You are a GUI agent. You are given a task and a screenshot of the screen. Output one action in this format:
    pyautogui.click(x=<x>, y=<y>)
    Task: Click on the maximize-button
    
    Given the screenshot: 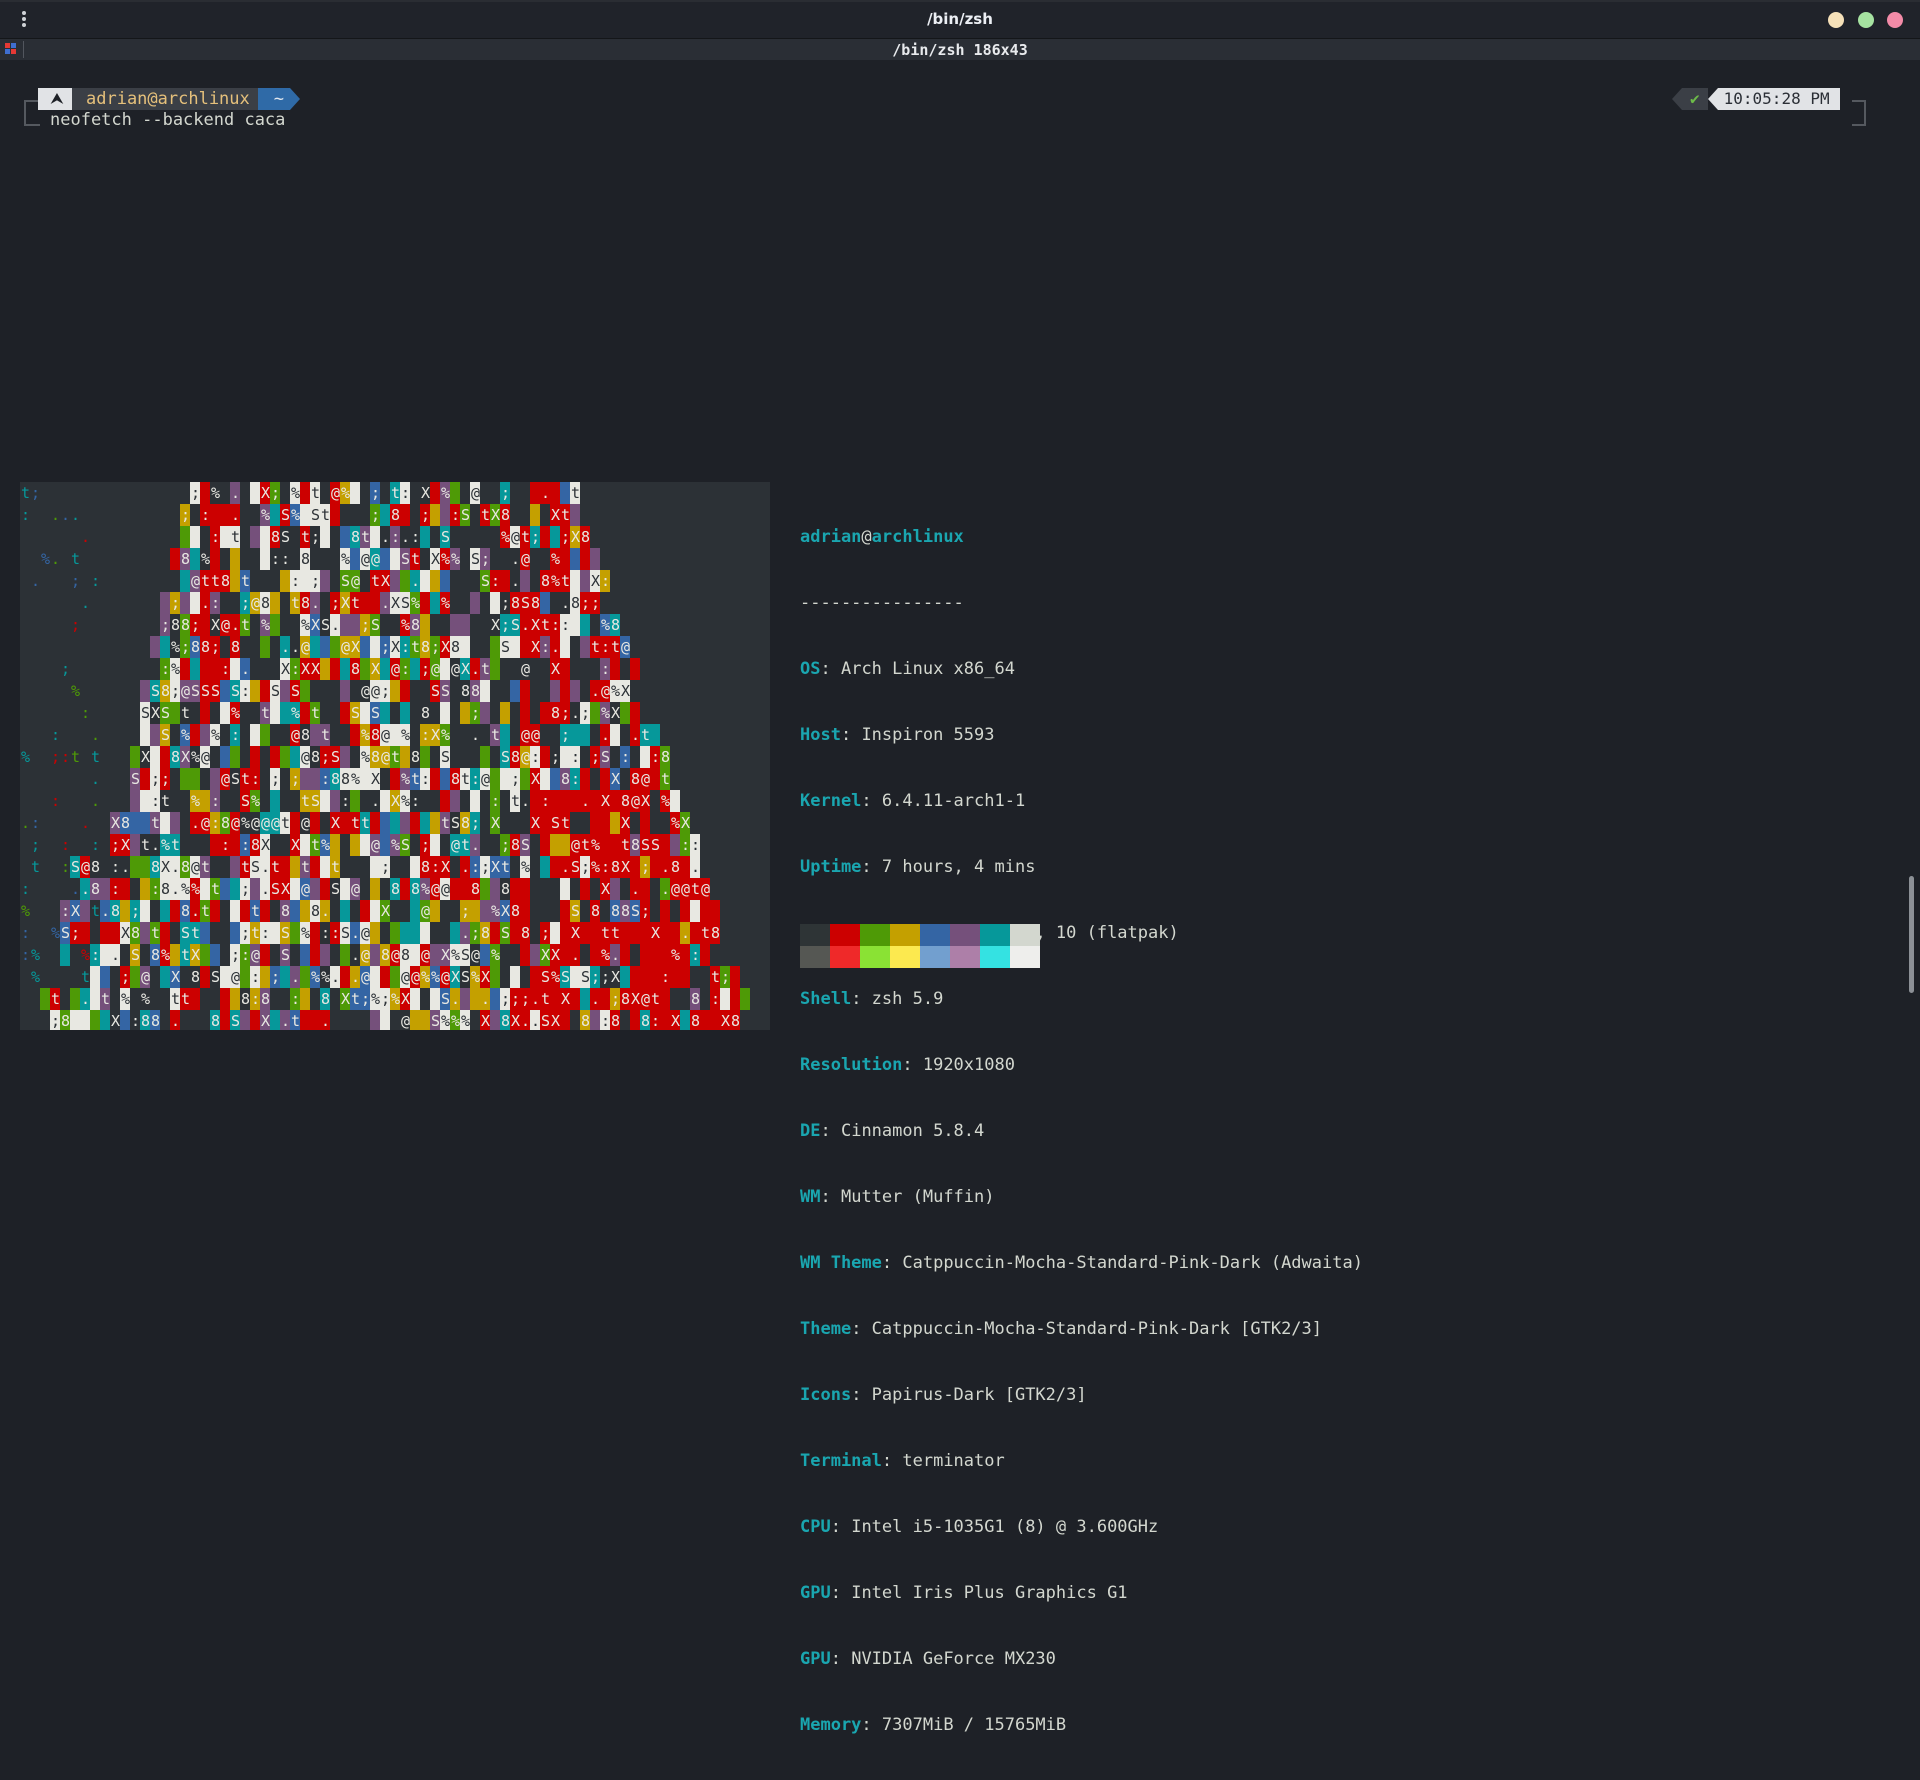 What is the action you would take?
    pyautogui.click(x=1866, y=20)
    